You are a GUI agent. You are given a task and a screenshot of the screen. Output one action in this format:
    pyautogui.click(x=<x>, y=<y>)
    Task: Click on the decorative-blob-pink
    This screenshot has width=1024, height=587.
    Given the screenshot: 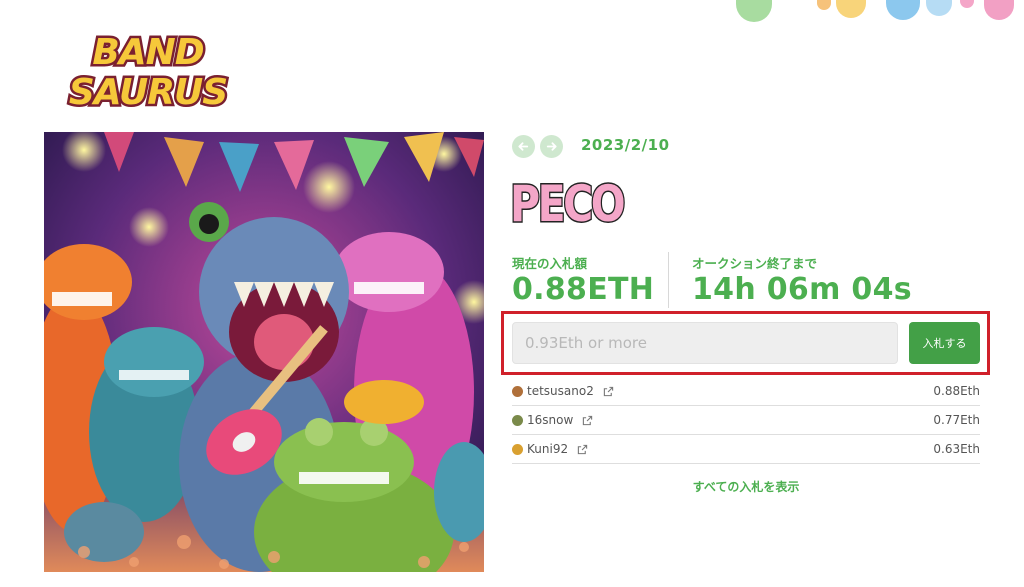 What is the action you would take?
    pyautogui.click(x=967, y=4)
    